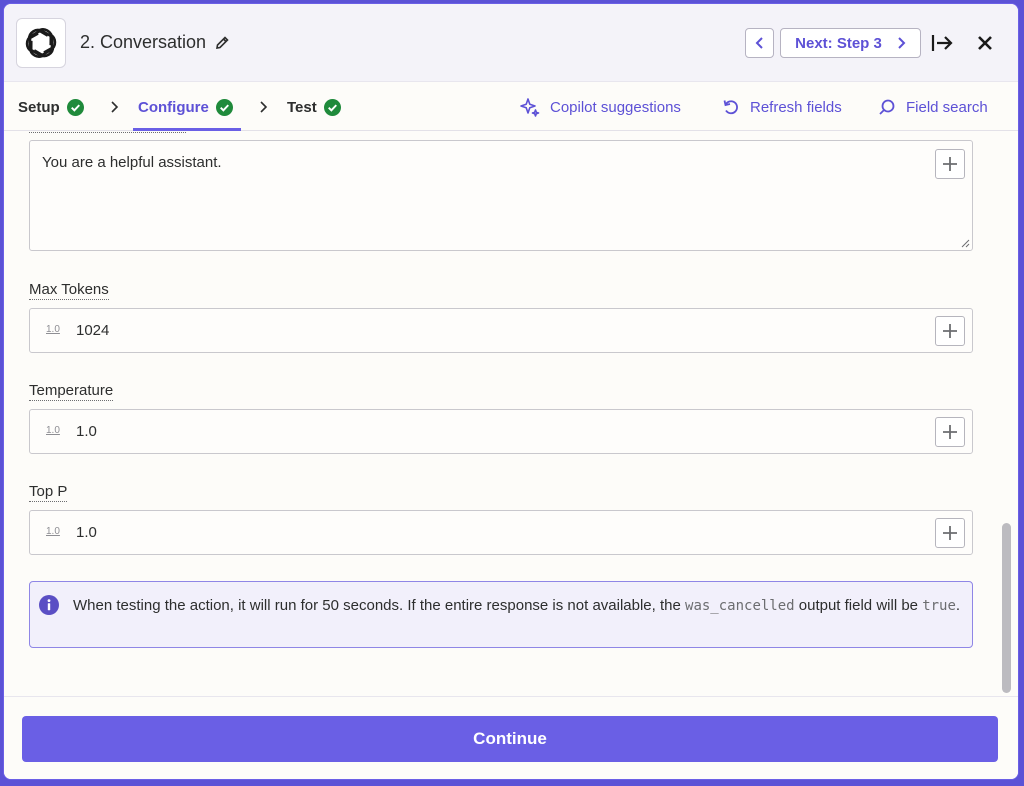 The image size is (1024, 786). I want to click on continue-button: Continue, so click(510, 739).